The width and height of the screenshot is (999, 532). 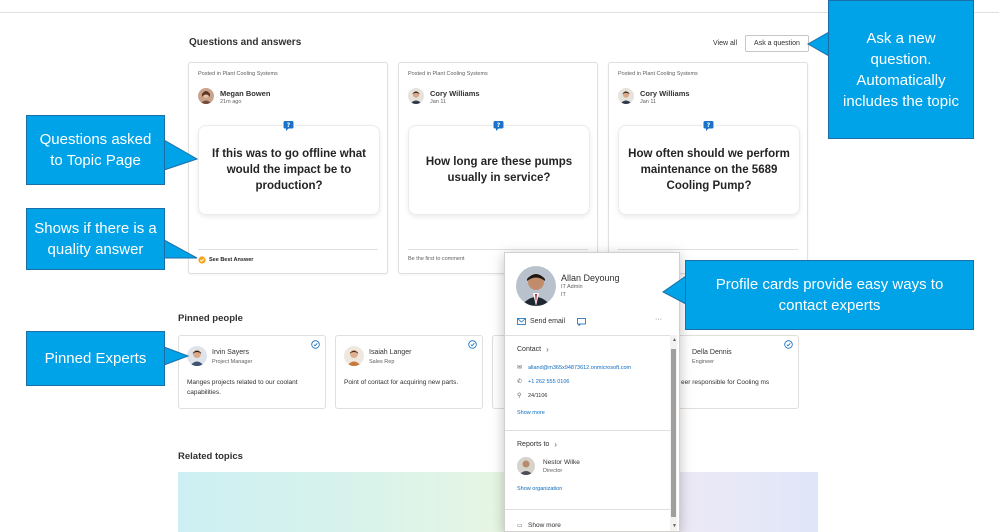 I want to click on first-comment-label: Be the first to comment, so click(x=436, y=259).